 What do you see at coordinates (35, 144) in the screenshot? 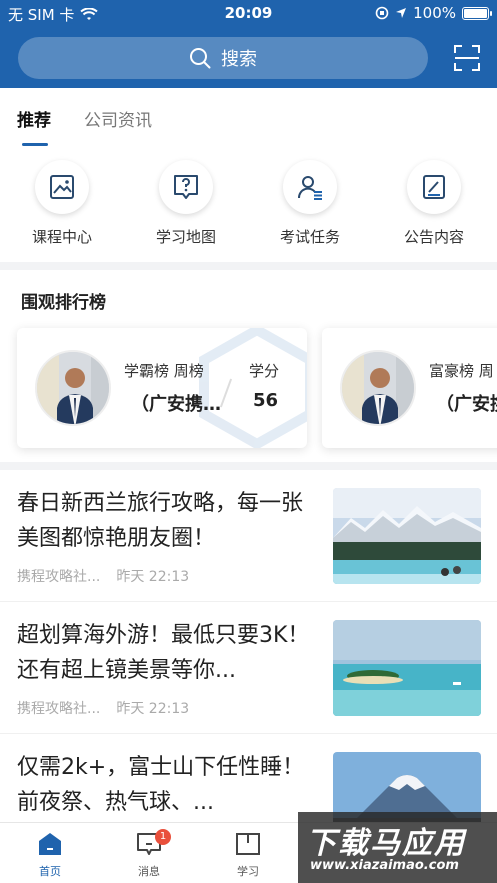
I see `tab-underline` at bounding box center [35, 144].